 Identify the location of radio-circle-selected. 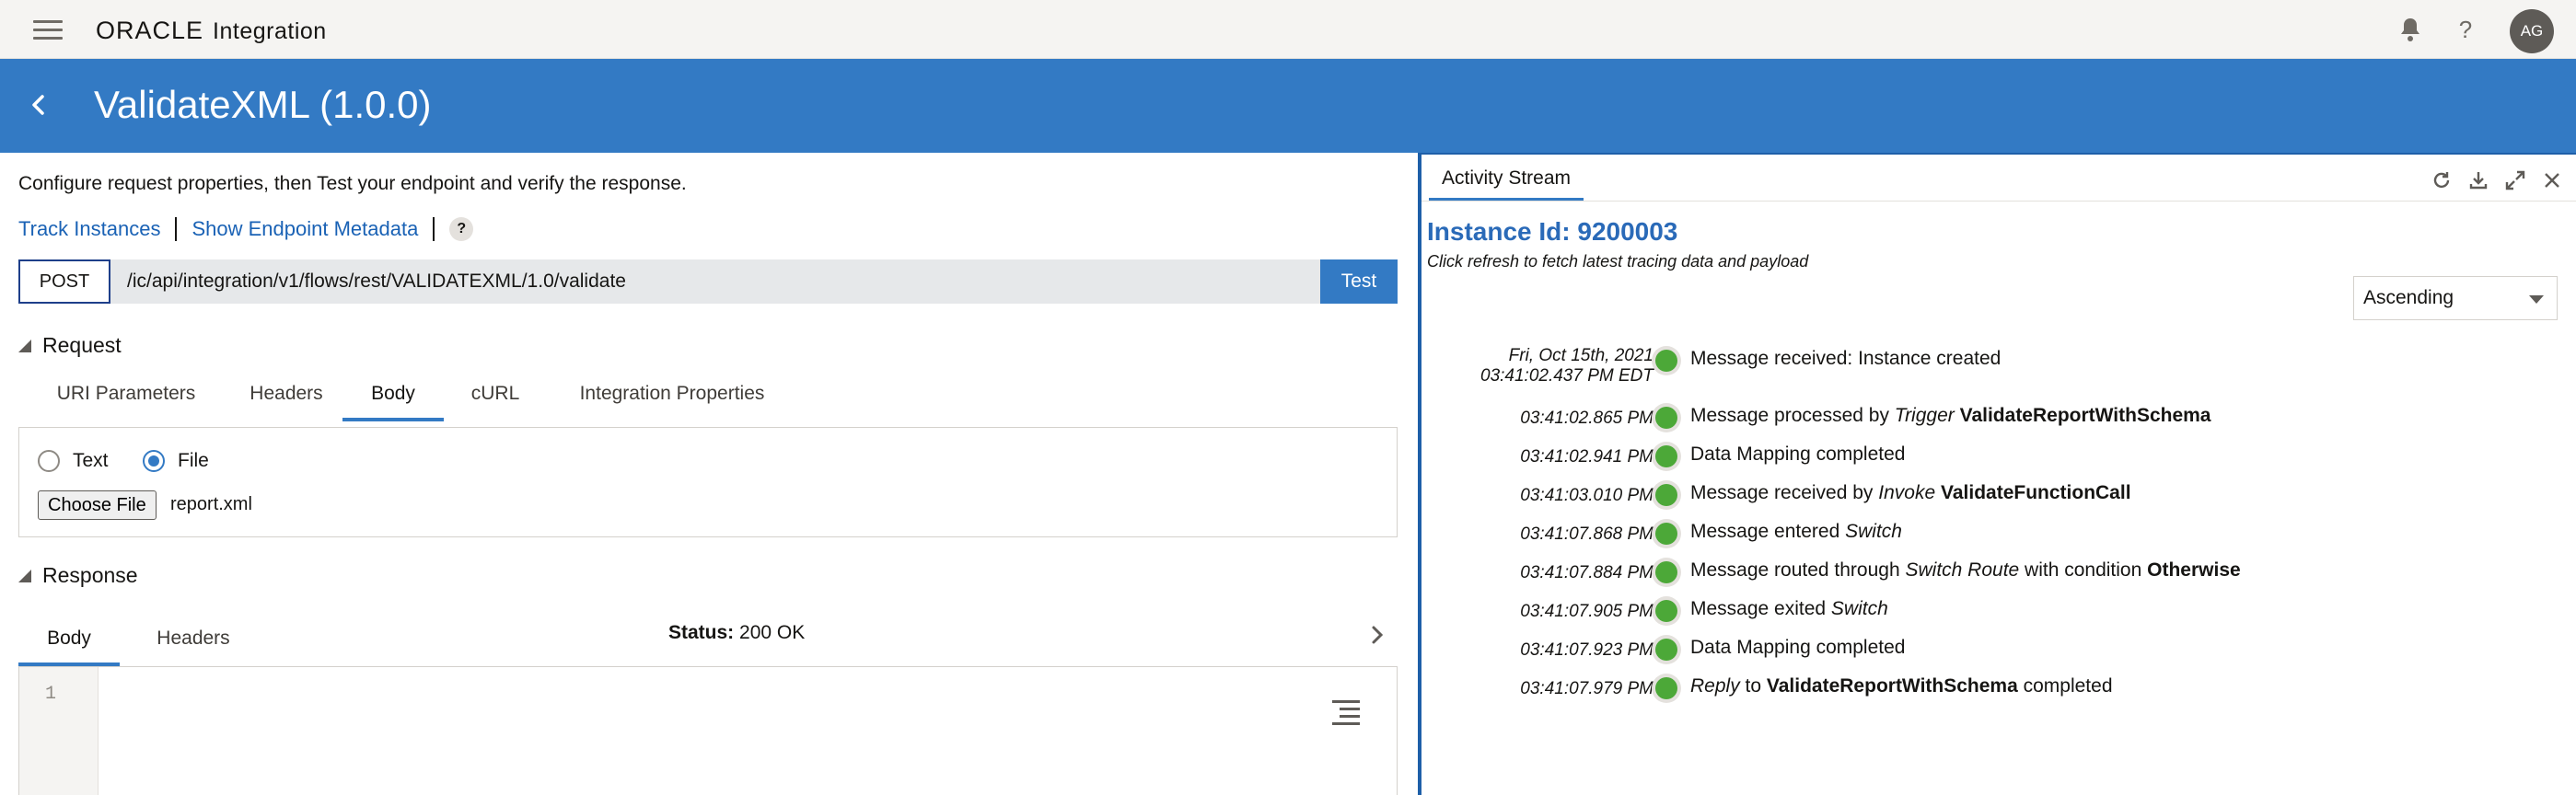
(154, 461).